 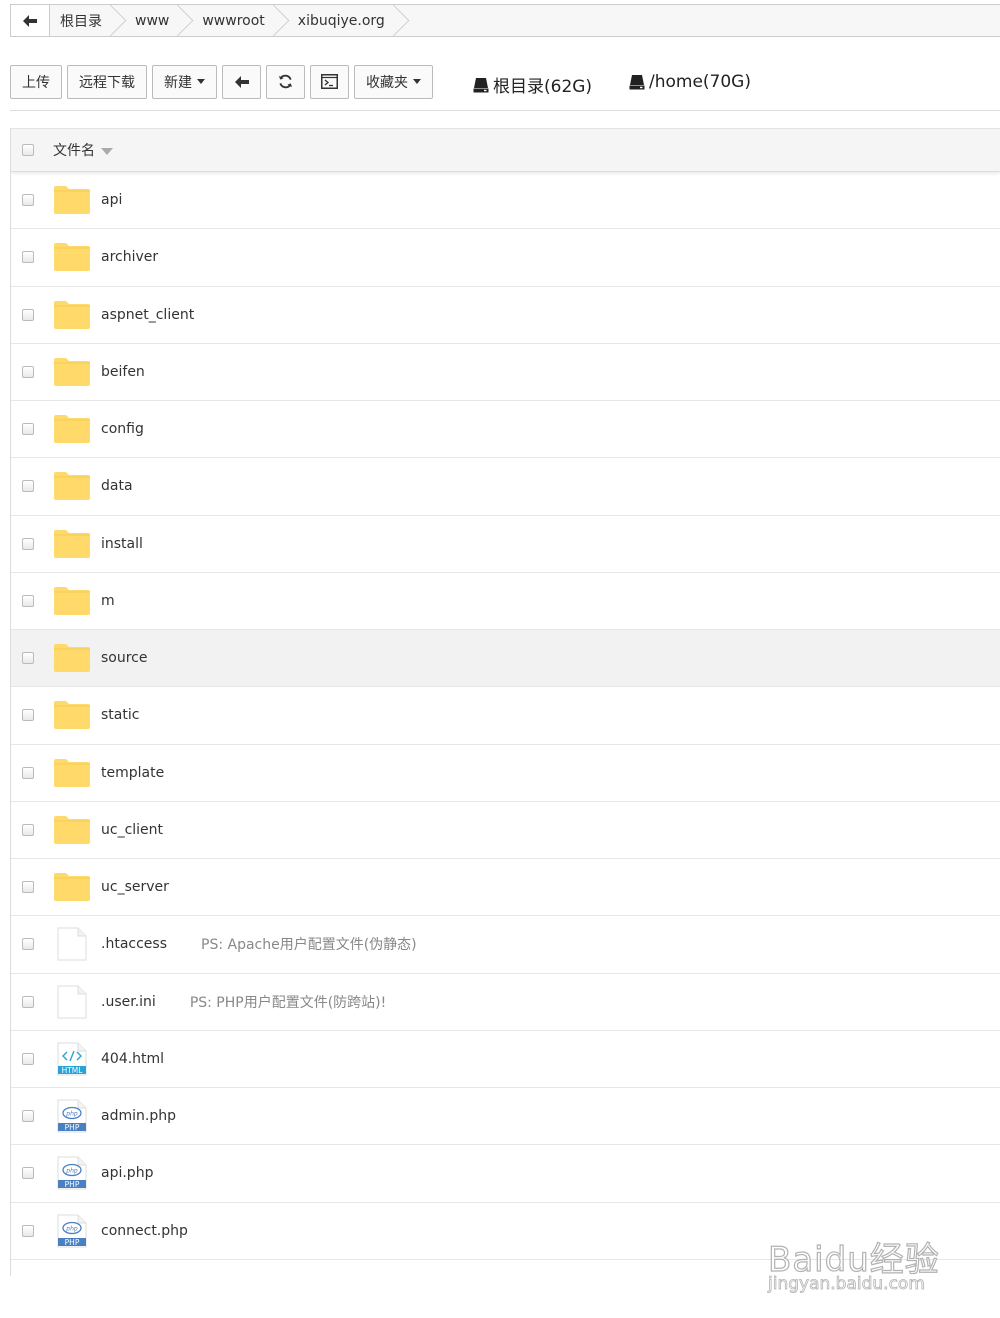 I want to click on table-row: archiver, so click(x=505, y=258).